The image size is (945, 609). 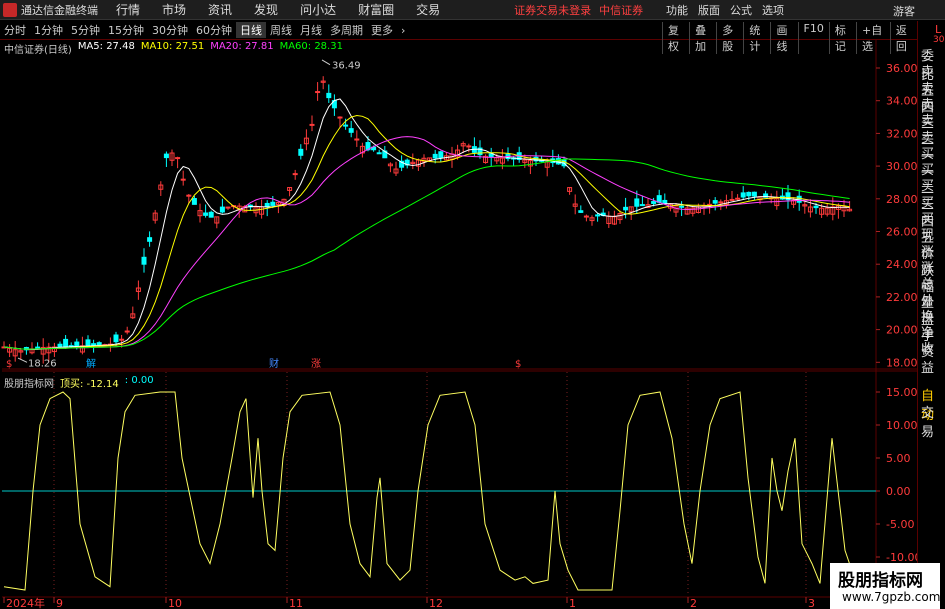 I want to click on watermark: 股朋指标网 www.7gpzb.com, so click(x=885, y=586).